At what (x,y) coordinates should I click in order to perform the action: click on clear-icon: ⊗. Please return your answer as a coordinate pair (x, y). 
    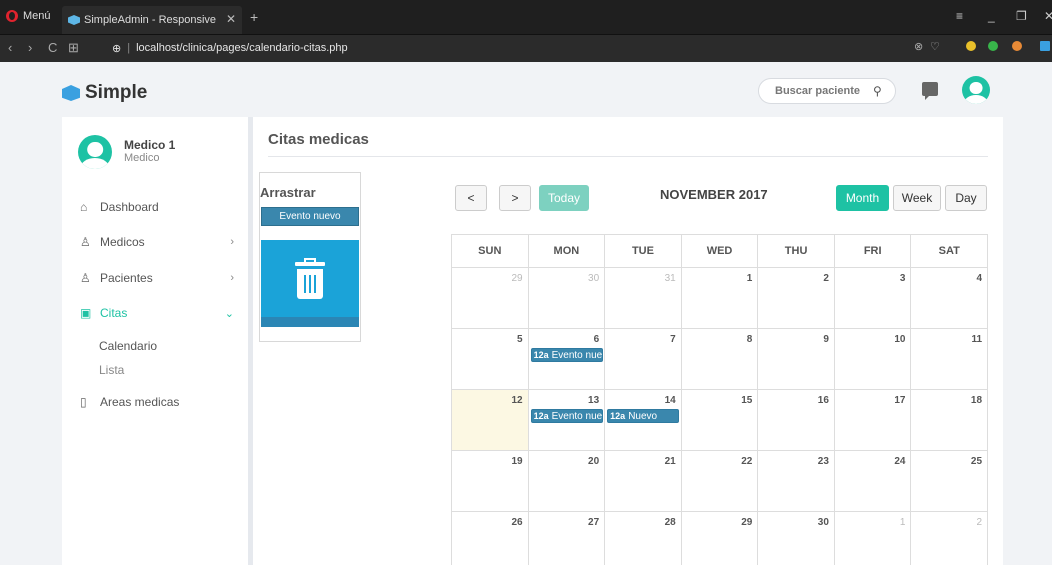
    Looking at the image, I should click on (918, 46).